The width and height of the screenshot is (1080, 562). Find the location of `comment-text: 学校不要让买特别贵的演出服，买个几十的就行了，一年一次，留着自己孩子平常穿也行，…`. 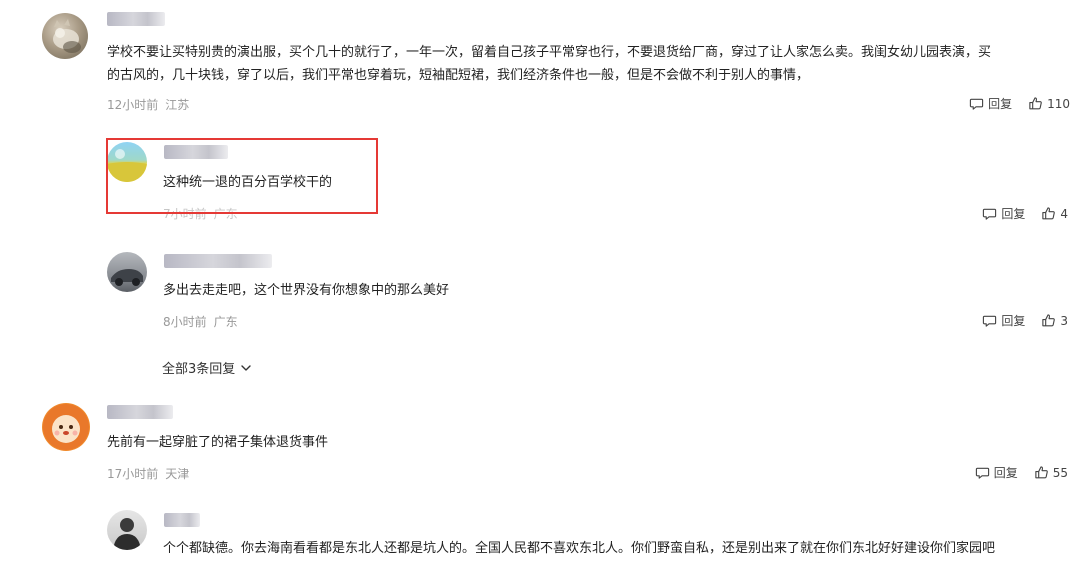

comment-text: 学校不要让买特别贵的演出服，买个几十的就行了，一年一次，留着自己孩子平常穿也行，… is located at coordinates (549, 52).